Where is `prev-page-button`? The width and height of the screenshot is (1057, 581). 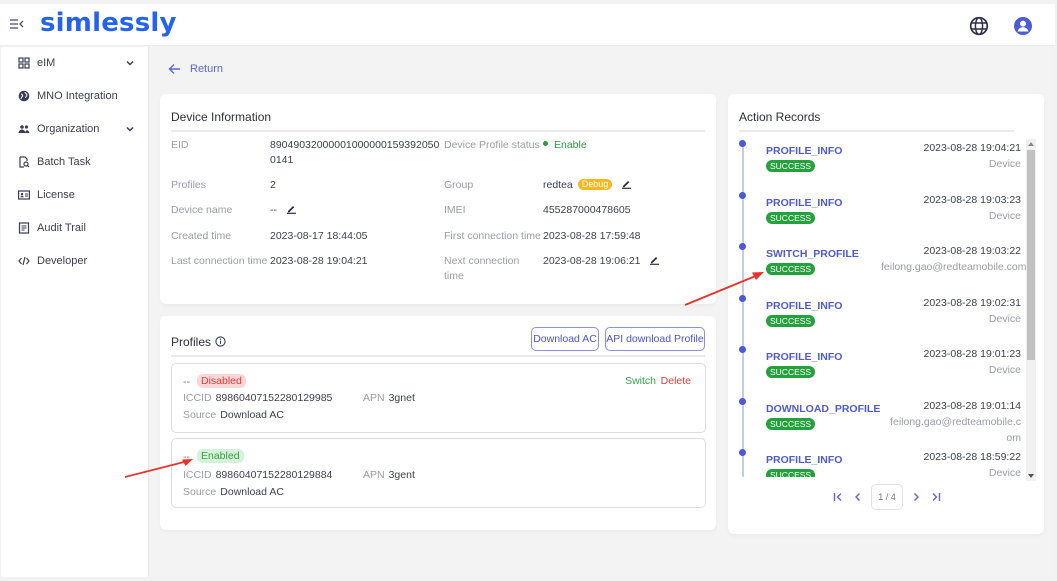
prev-page-button is located at coordinates (858, 497).